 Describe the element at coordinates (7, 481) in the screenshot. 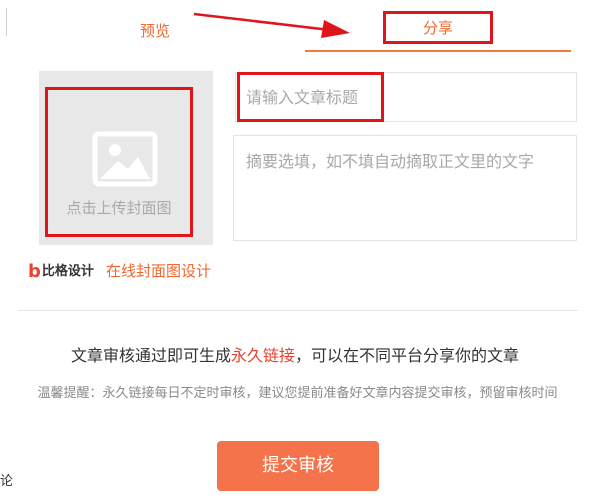

I see `edge-fragment-text: 论` at that location.